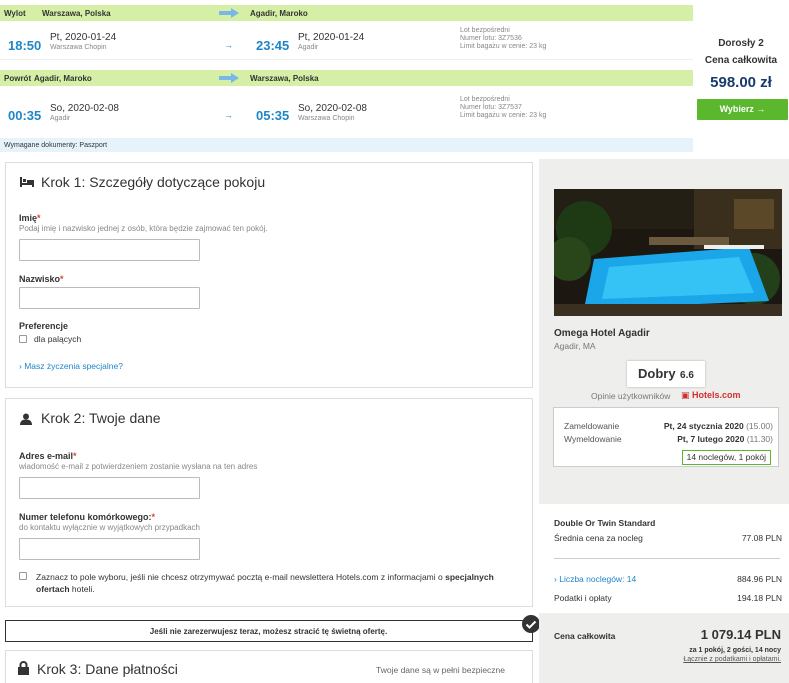  What do you see at coordinates (346, 13) in the screenshot?
I see `outbound-header: Wylot Warszawa, Polska Agadir, Maroko` at bounding box center [346, 13].